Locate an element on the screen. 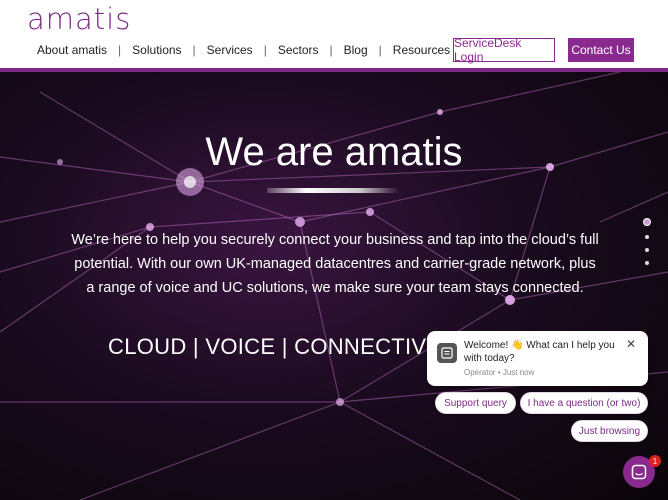 The height and width of the screenshot is (500, 668). nav-blog: Blog is located at coordinates (356, 50).